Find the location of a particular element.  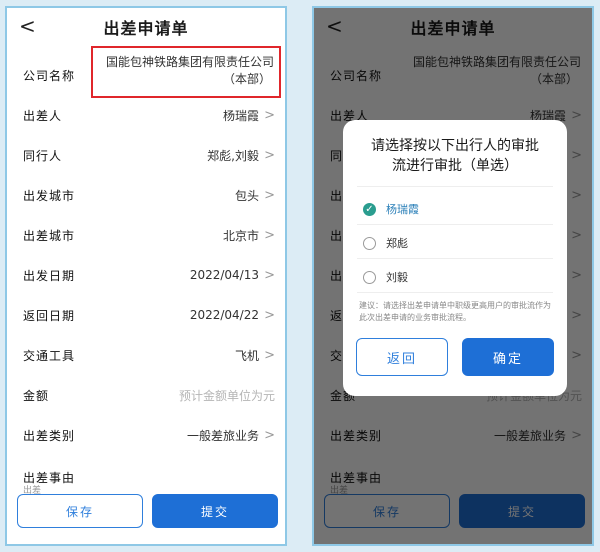

field-value: 一般差旅业务 is located at coordinates (222, 435).